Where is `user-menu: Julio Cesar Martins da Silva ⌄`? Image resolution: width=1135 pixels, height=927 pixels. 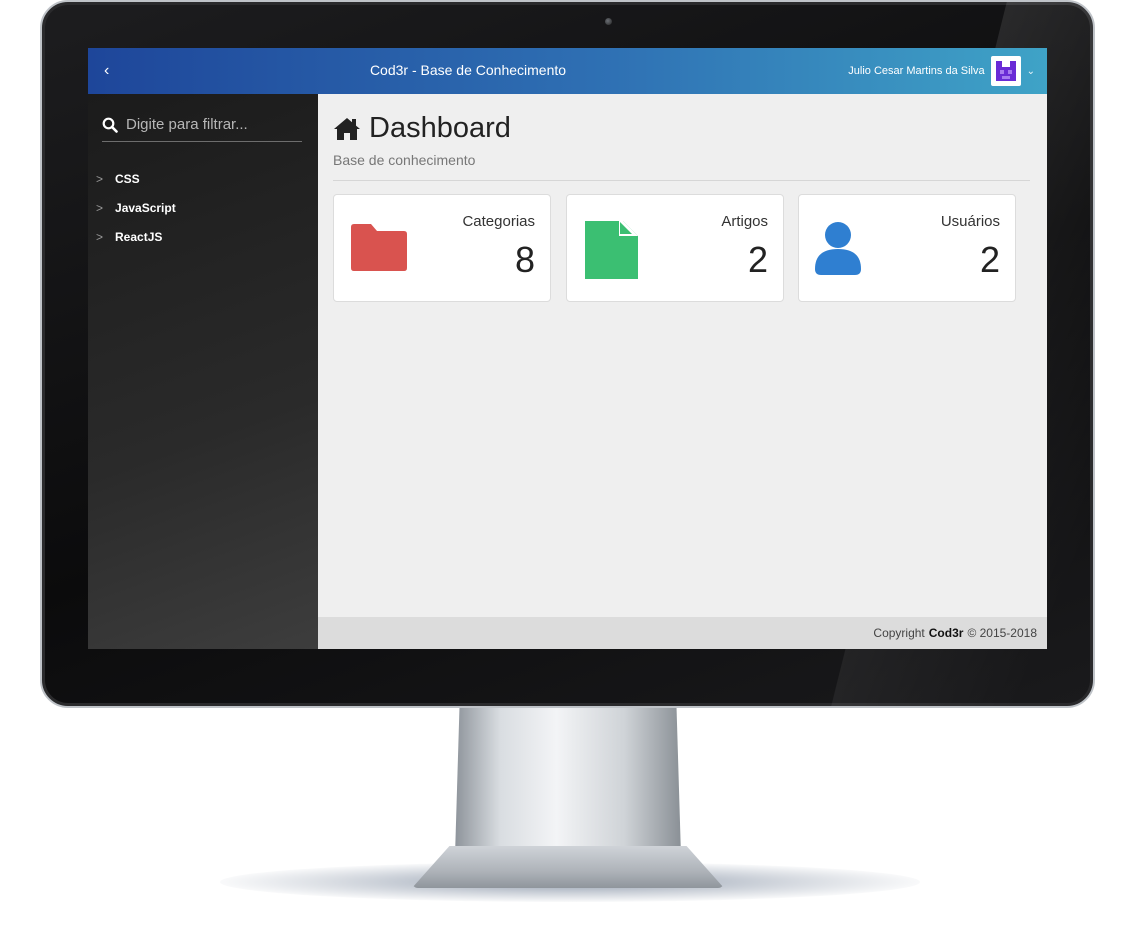 user-menu: Julio Cesar Martins da Silva ⌄ is located at coordinates (941, 71).